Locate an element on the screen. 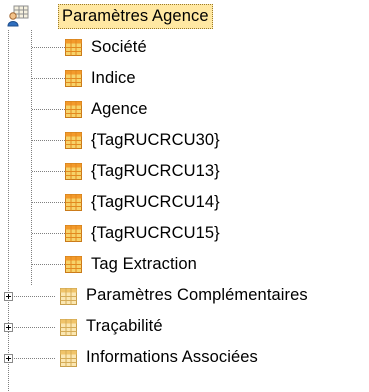 The width and height of the screenshot is (369, 392). tree-node-label: {TagRUCRCU30} is located at coordinates (155, 140).